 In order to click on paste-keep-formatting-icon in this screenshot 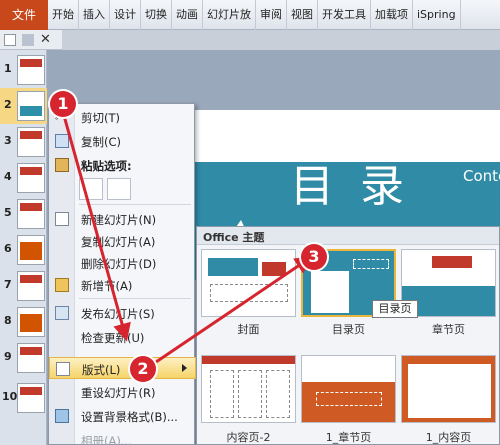, I will do `click(91, 189)`.